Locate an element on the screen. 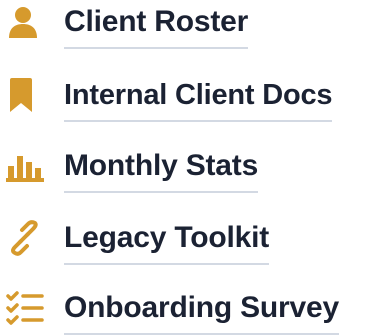  nav-item-onboarding-survey: Onboarding Survey is located at coordinates (172, 310).